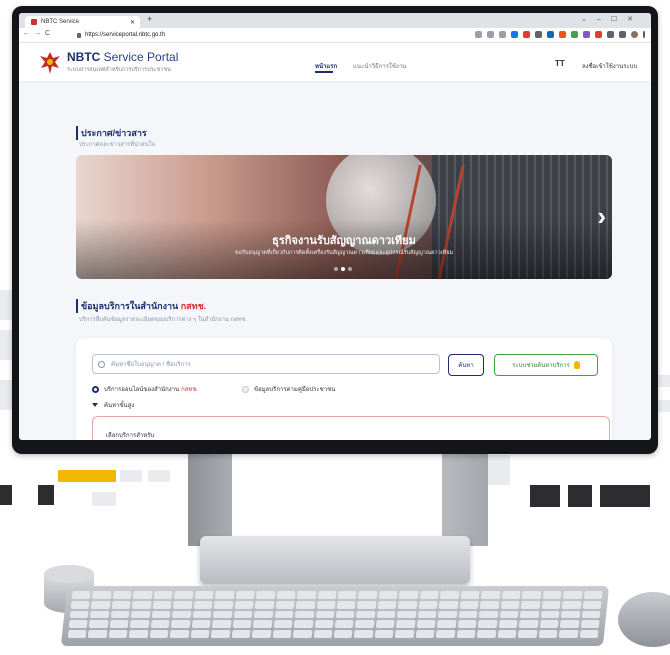  What do you see at coordinates (149, 19) in the screenshot?
I see `new-tab-icon: +` at bounding box center [149, 19].